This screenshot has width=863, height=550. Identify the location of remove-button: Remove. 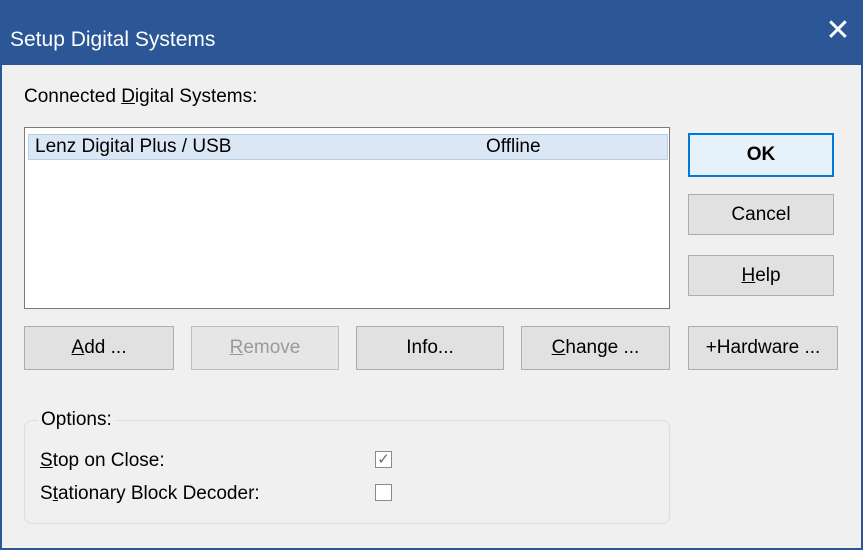
(265, 348).